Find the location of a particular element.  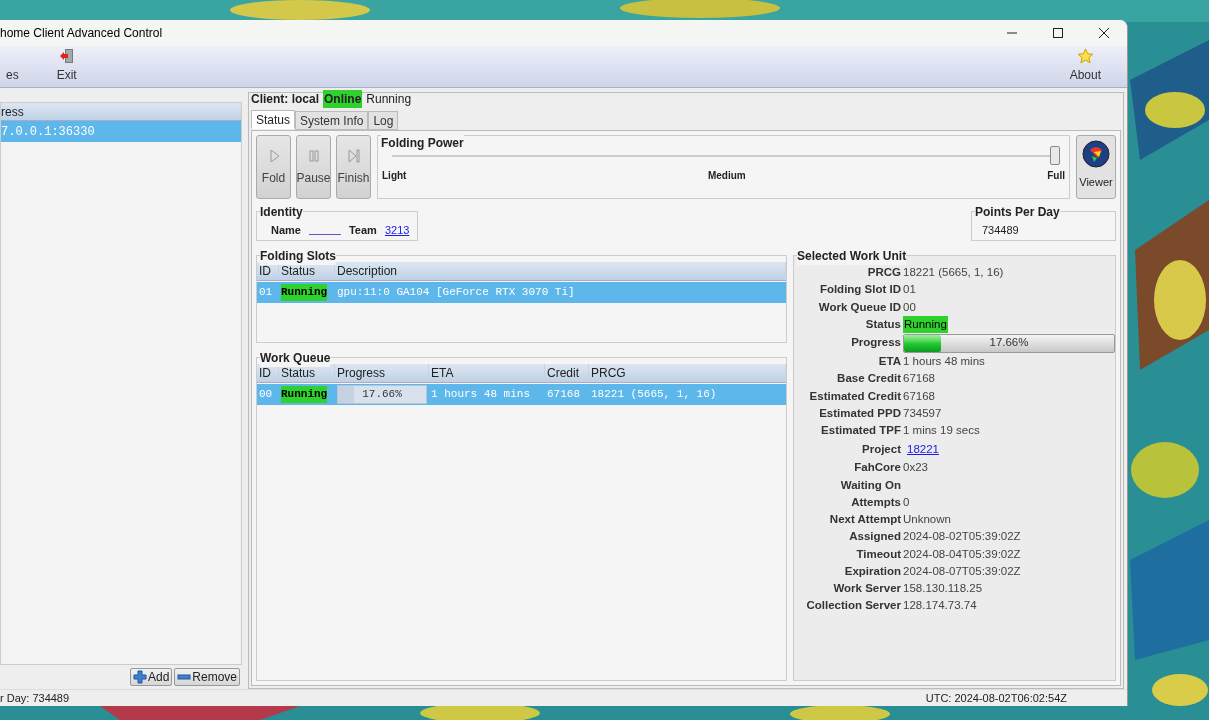

pause-button: Pause is located at coordinates (313, 167).